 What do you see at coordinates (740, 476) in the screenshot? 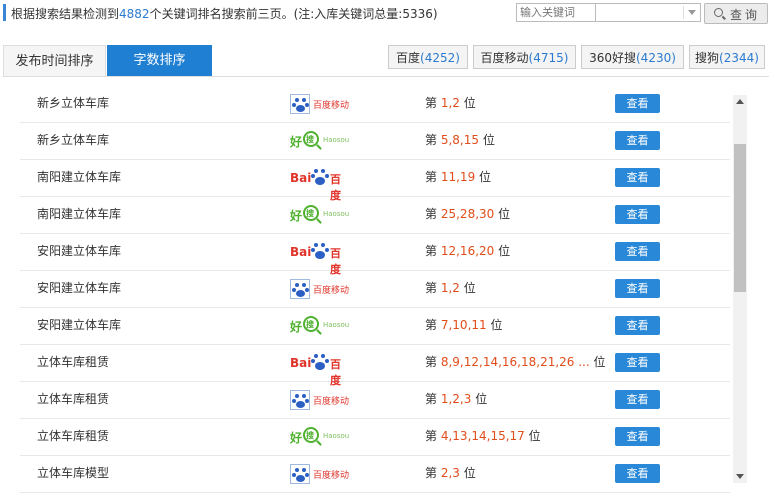
I see `scroll-down-icon` at bounding box center [740, 476].